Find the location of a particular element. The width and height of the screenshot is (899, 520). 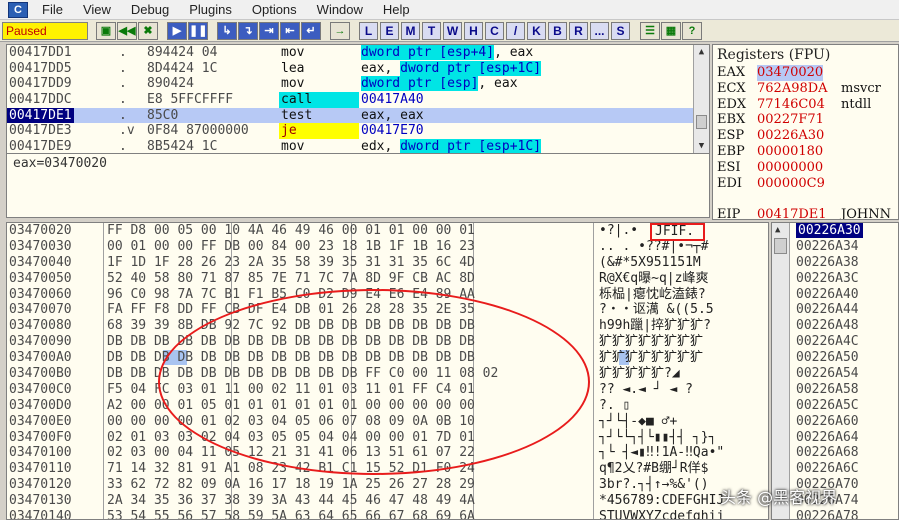

disassembly-row: 00417DE1. 85C0 test eax, eax is located at coordinates (358, 115).